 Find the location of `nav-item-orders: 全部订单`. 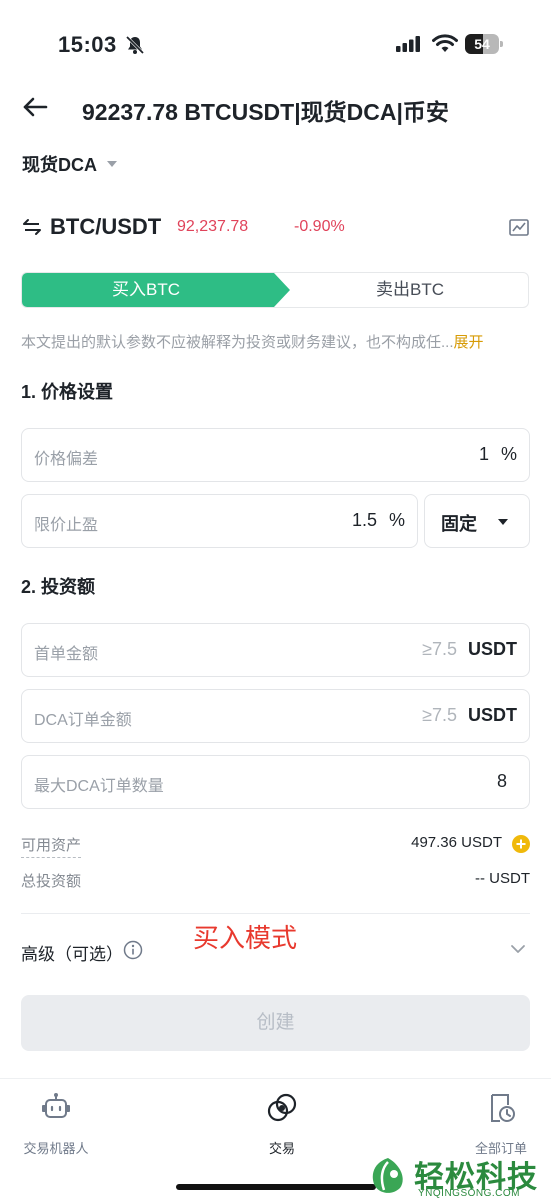

nav-item-orders: 全部订单 is located at coordinates (496, 1124).